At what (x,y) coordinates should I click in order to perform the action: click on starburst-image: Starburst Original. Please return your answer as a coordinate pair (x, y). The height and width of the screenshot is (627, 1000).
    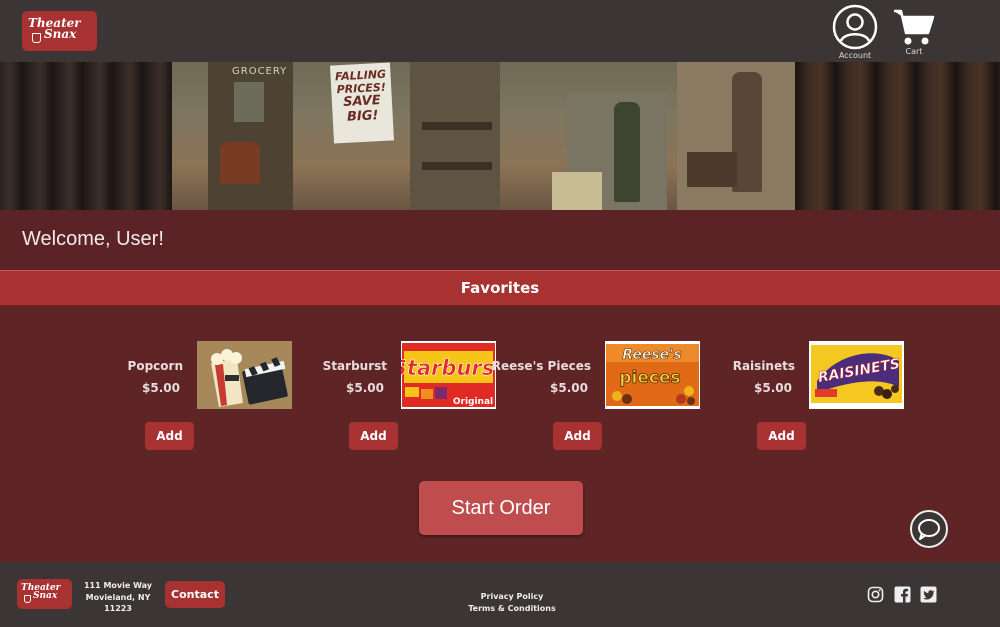
    Looking at the image, I should click on (448, 375).